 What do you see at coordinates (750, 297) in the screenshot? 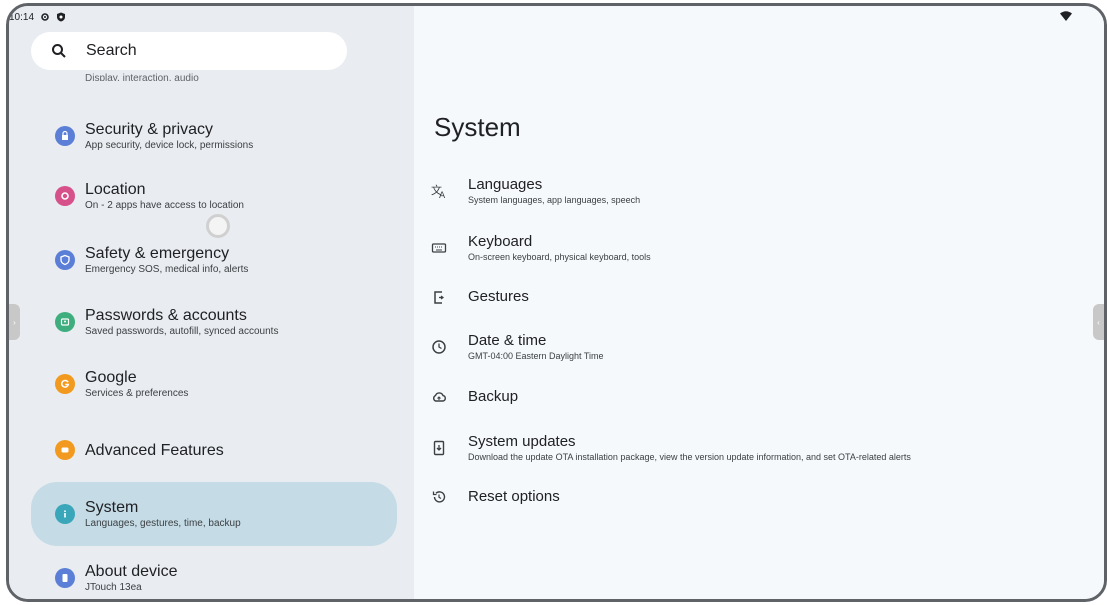
I see `setting-gestures: Gestures` at bounding box center [750, 297].